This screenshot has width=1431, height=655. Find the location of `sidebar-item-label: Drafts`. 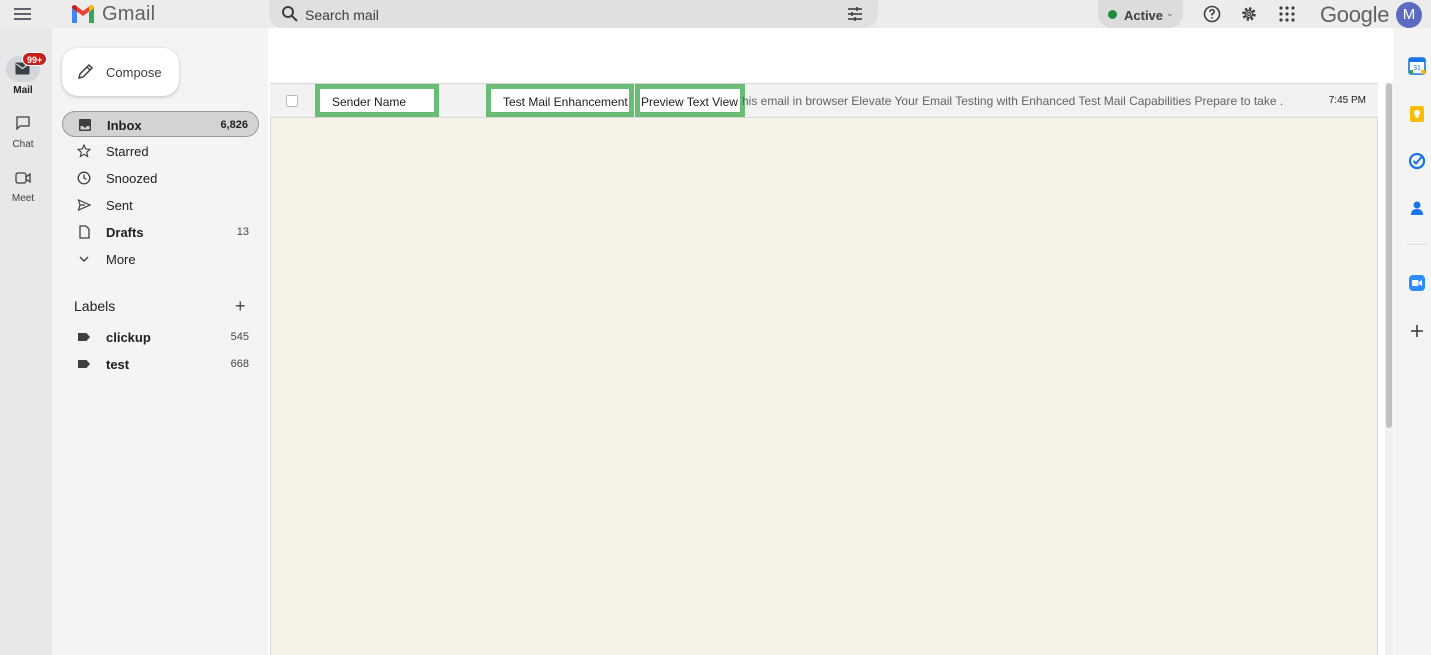

sidebar-item-label: Drafts is located at coordinates (125, 232).